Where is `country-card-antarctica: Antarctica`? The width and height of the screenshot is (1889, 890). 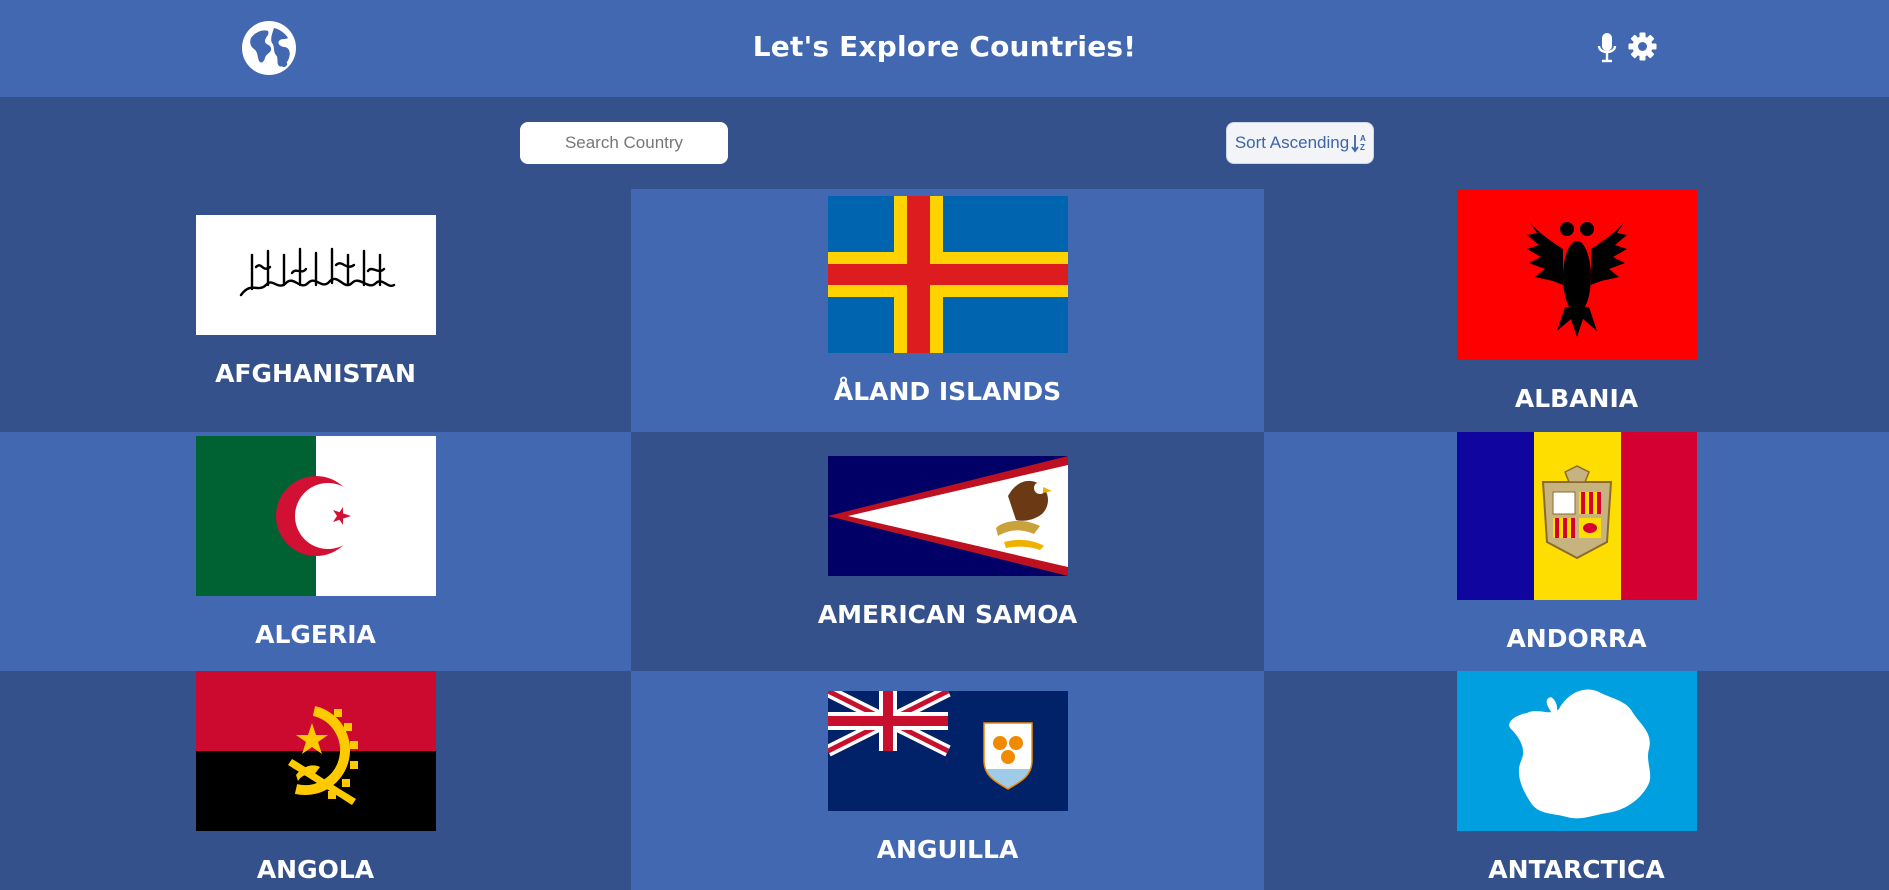
country-card-antarctica: Antarctica is located at coordinates (1576, 780).